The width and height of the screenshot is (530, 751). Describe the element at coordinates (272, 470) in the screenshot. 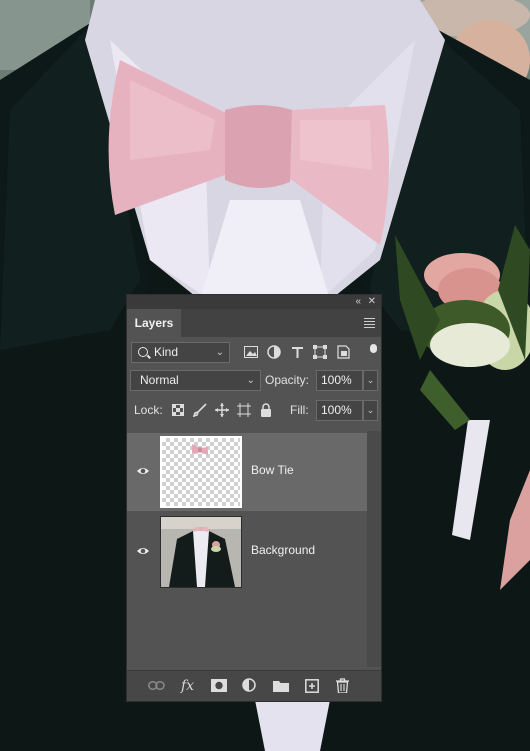

I see `layer-name: Bow Tie` at that location.